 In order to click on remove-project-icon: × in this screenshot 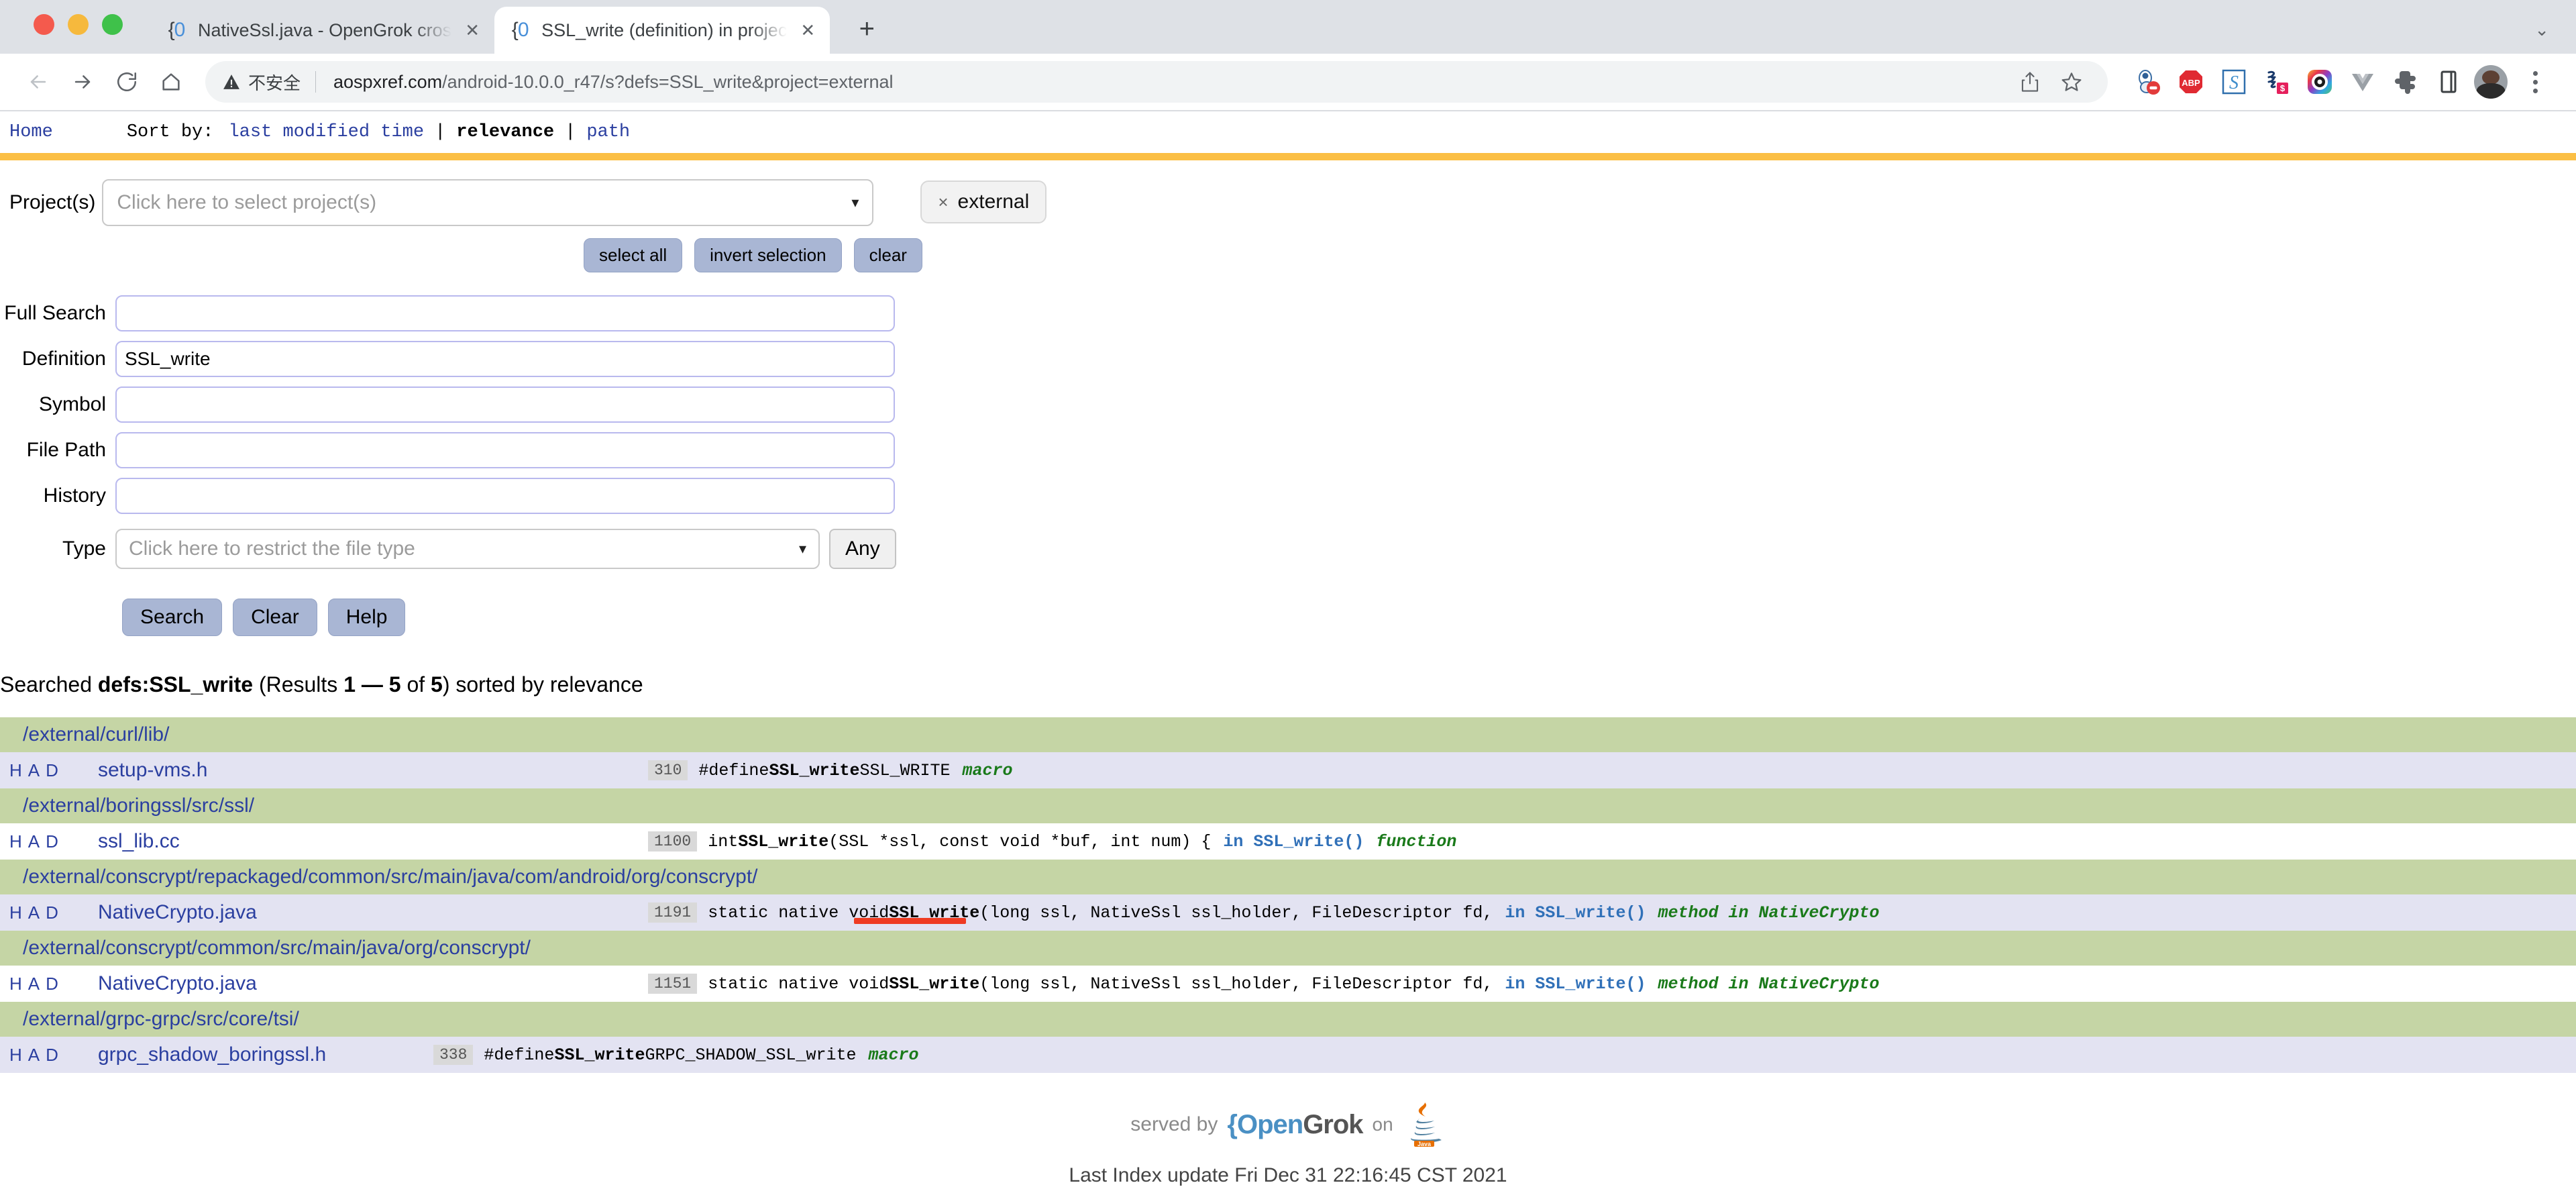, I will do `click(943, 202)`.